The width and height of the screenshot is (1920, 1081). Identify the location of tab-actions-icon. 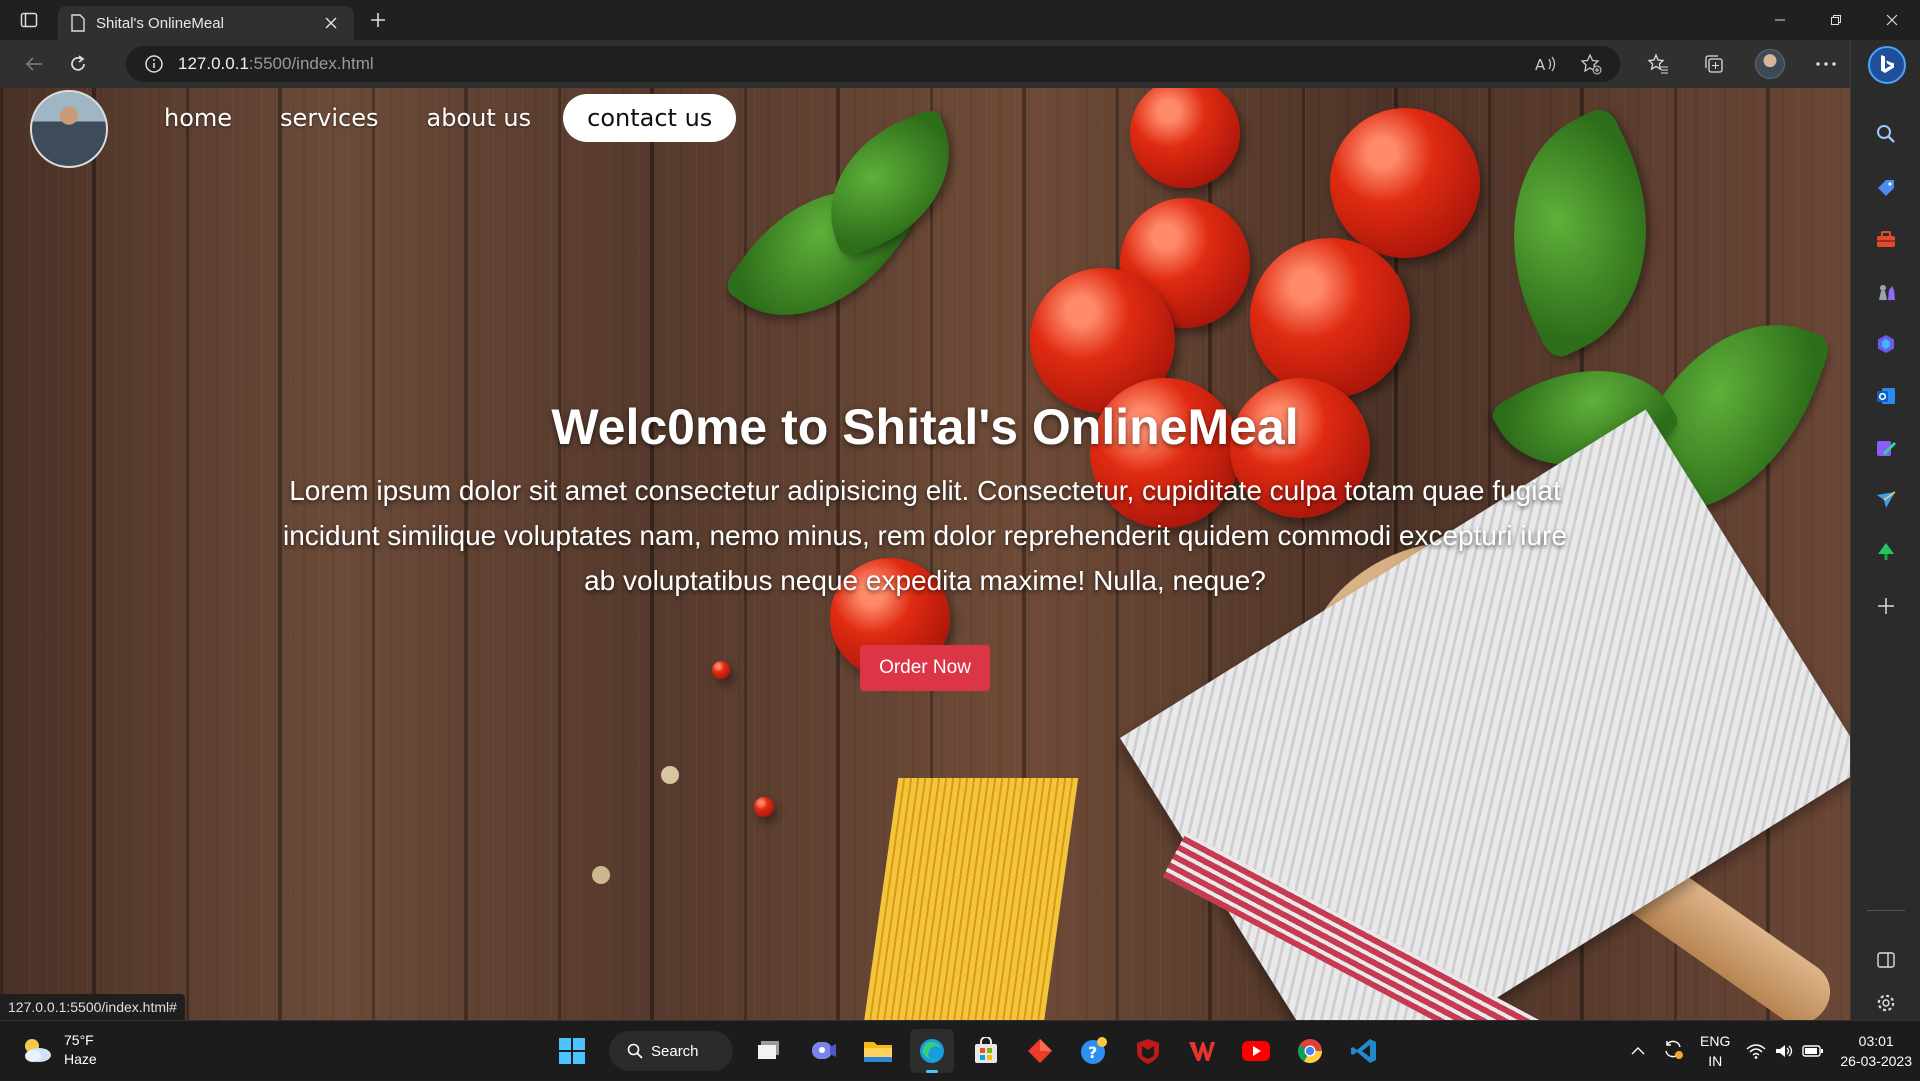
(29, 20).